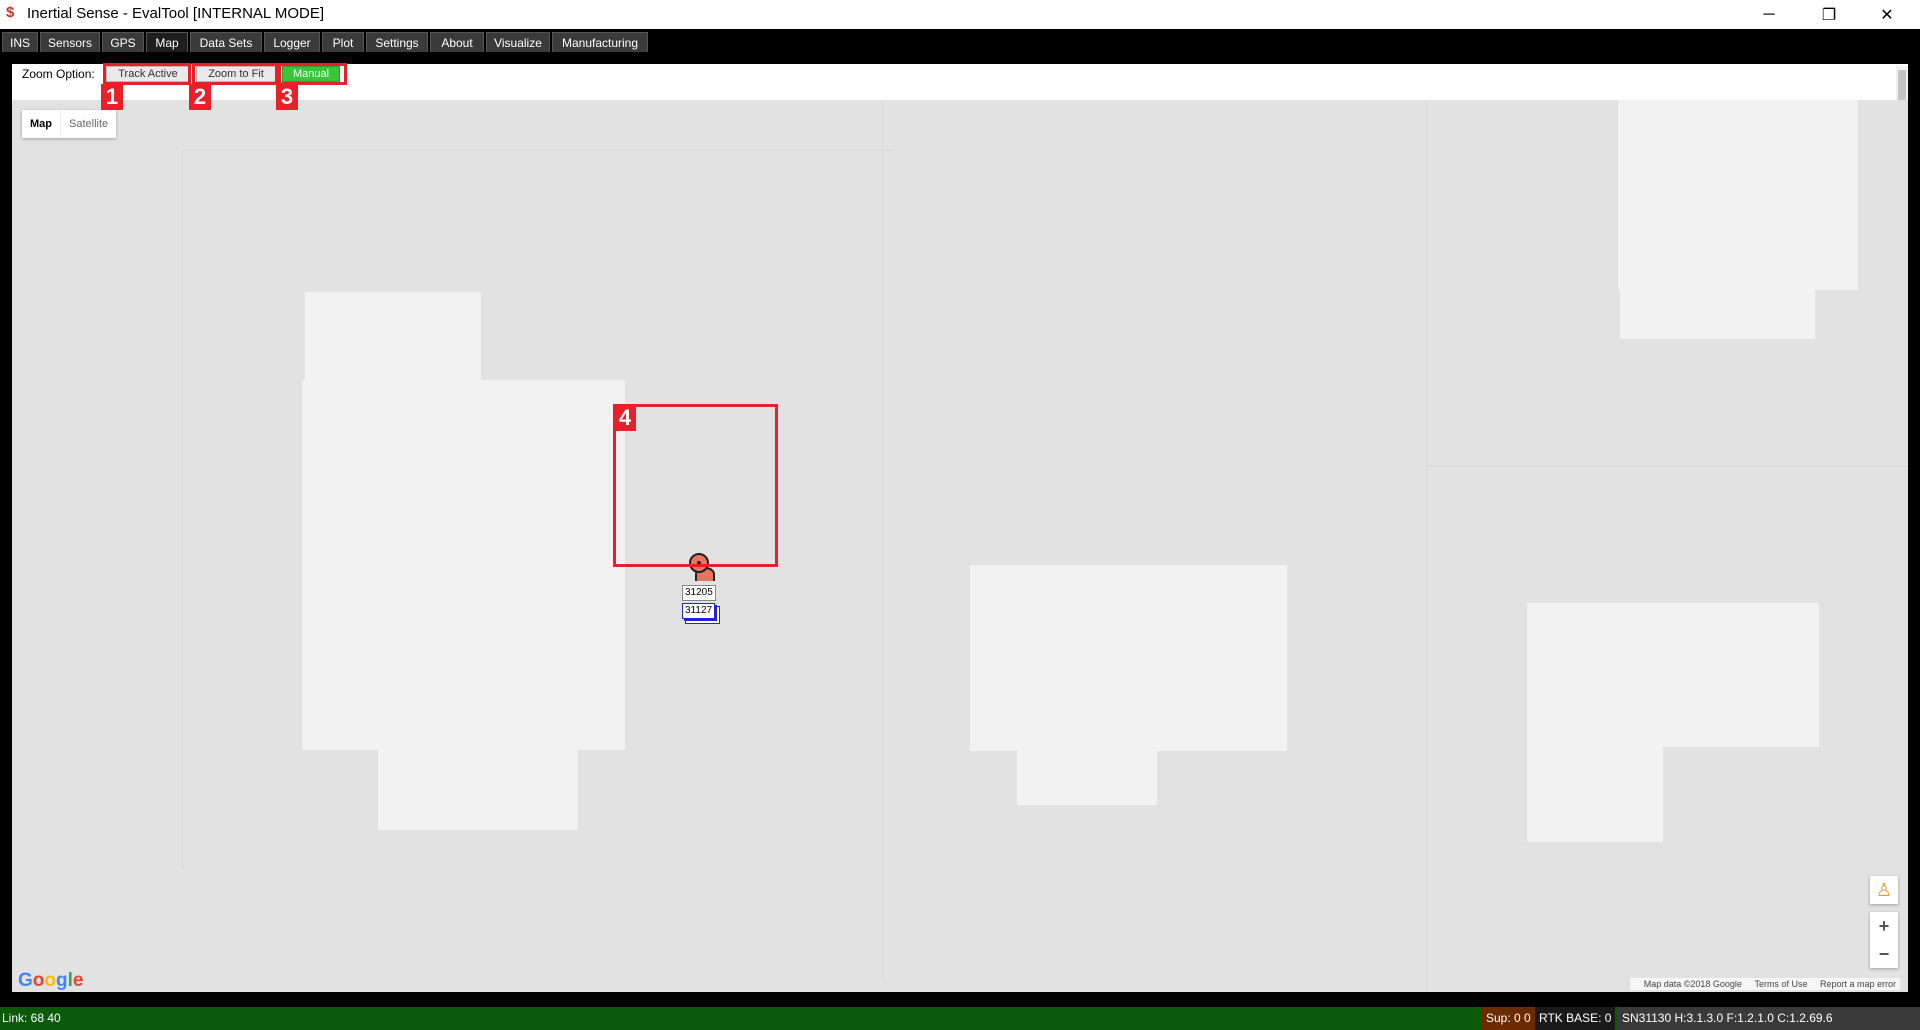 The height and width of the screenshot is (1030, 1920). I want to click on device-serial-info: SN31130 H:3.1.3.0 F:1.2.1.0 C:1.2.69.6, so click(1769, 1018).